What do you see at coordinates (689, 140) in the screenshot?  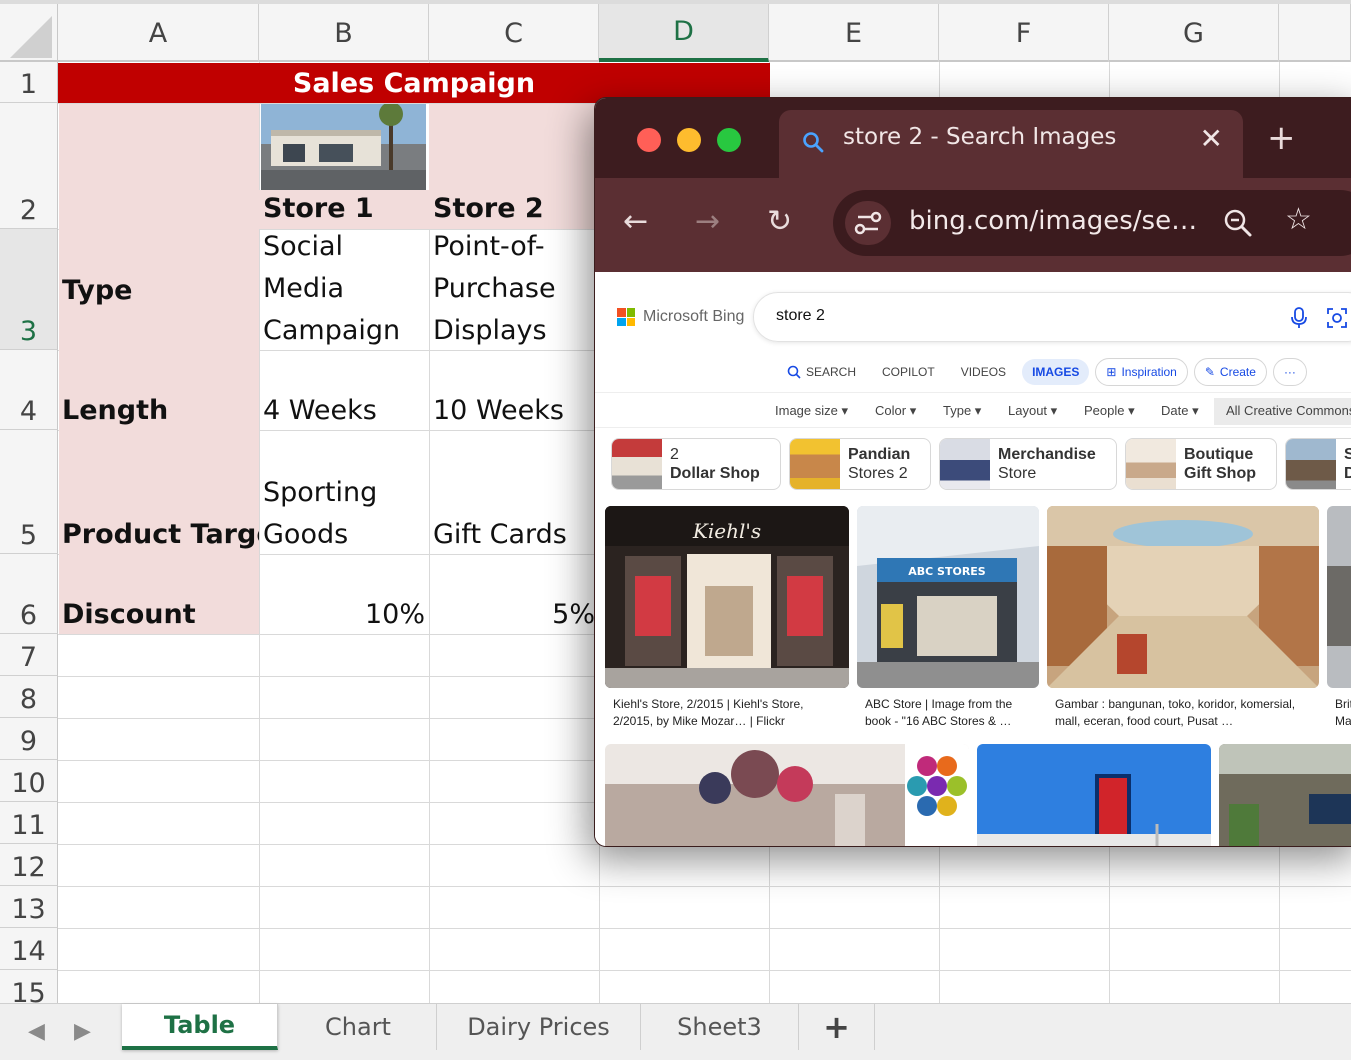 I see `minimize-window-button` at bounding box center [689, 140].